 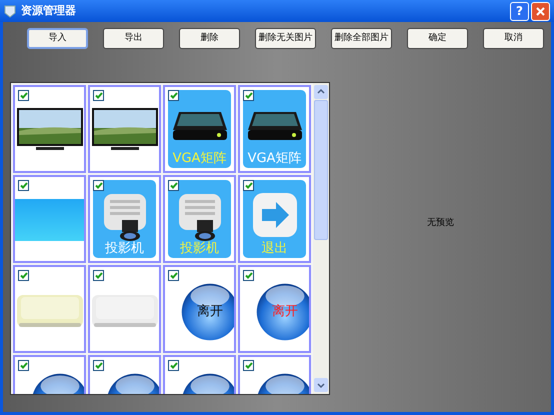 What do you see at coordinates (519, 11) in the screenshot?
I see `help-button: ?` at bounding box center [519, 11].